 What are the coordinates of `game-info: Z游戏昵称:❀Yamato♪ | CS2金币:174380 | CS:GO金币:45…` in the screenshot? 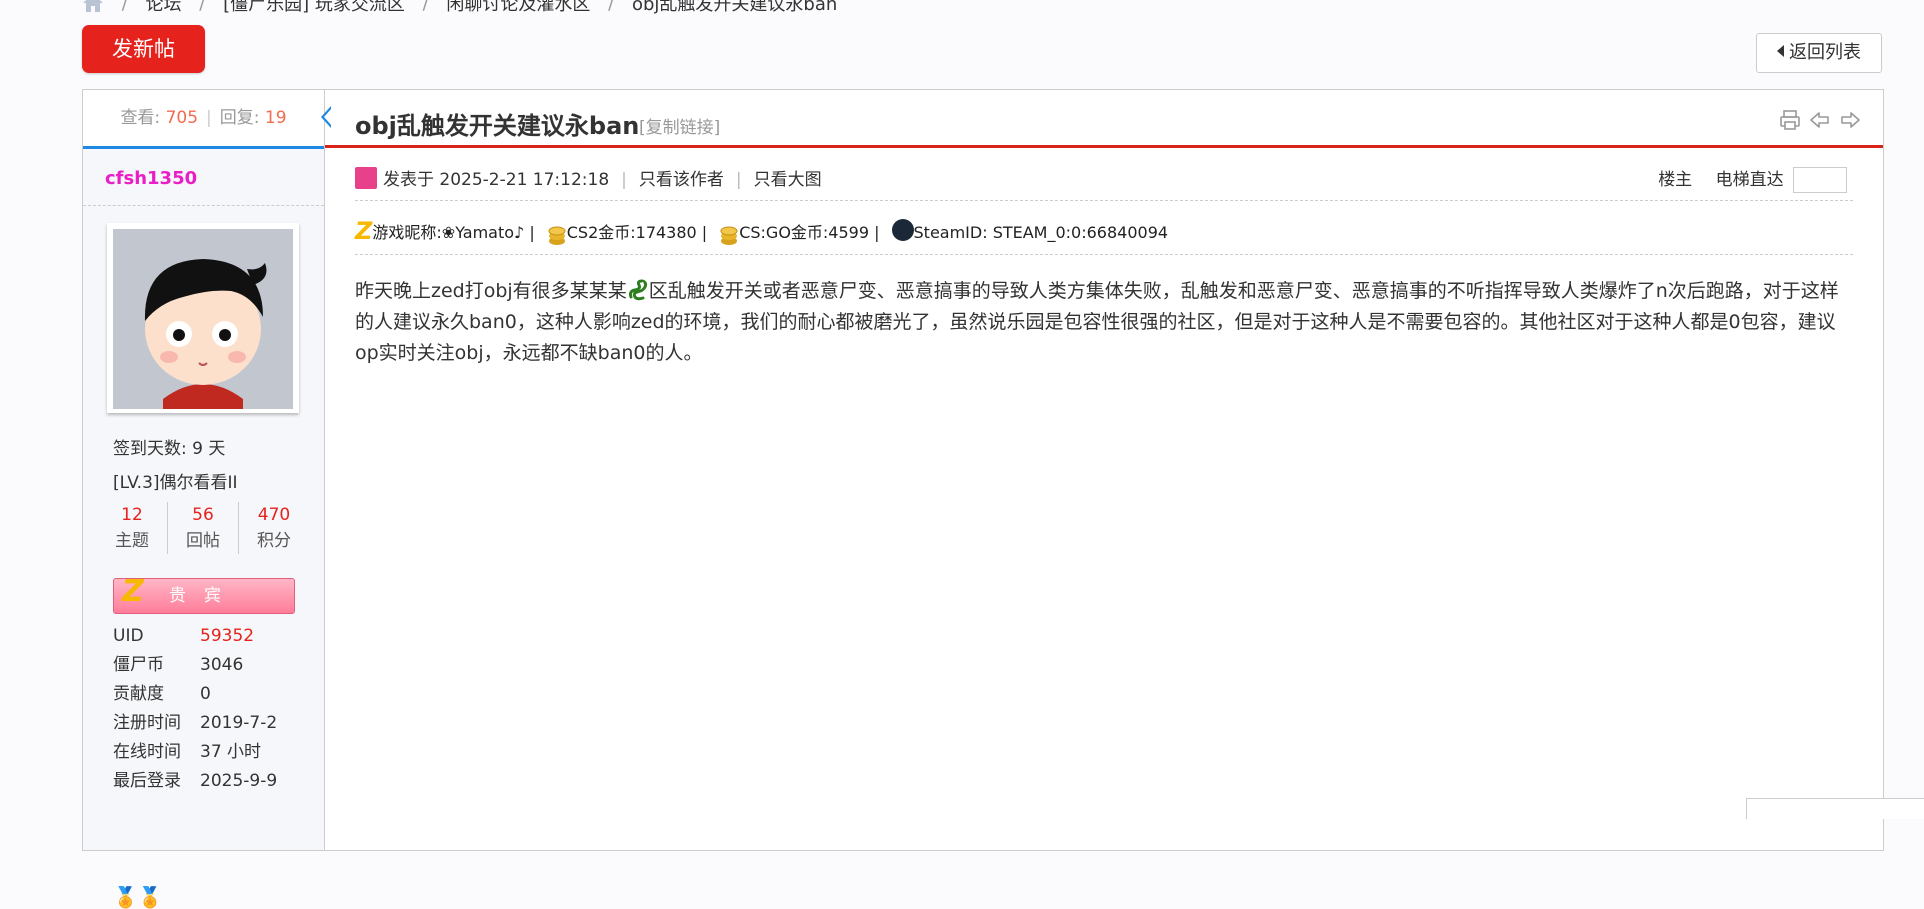 It's located at (1104, 233).